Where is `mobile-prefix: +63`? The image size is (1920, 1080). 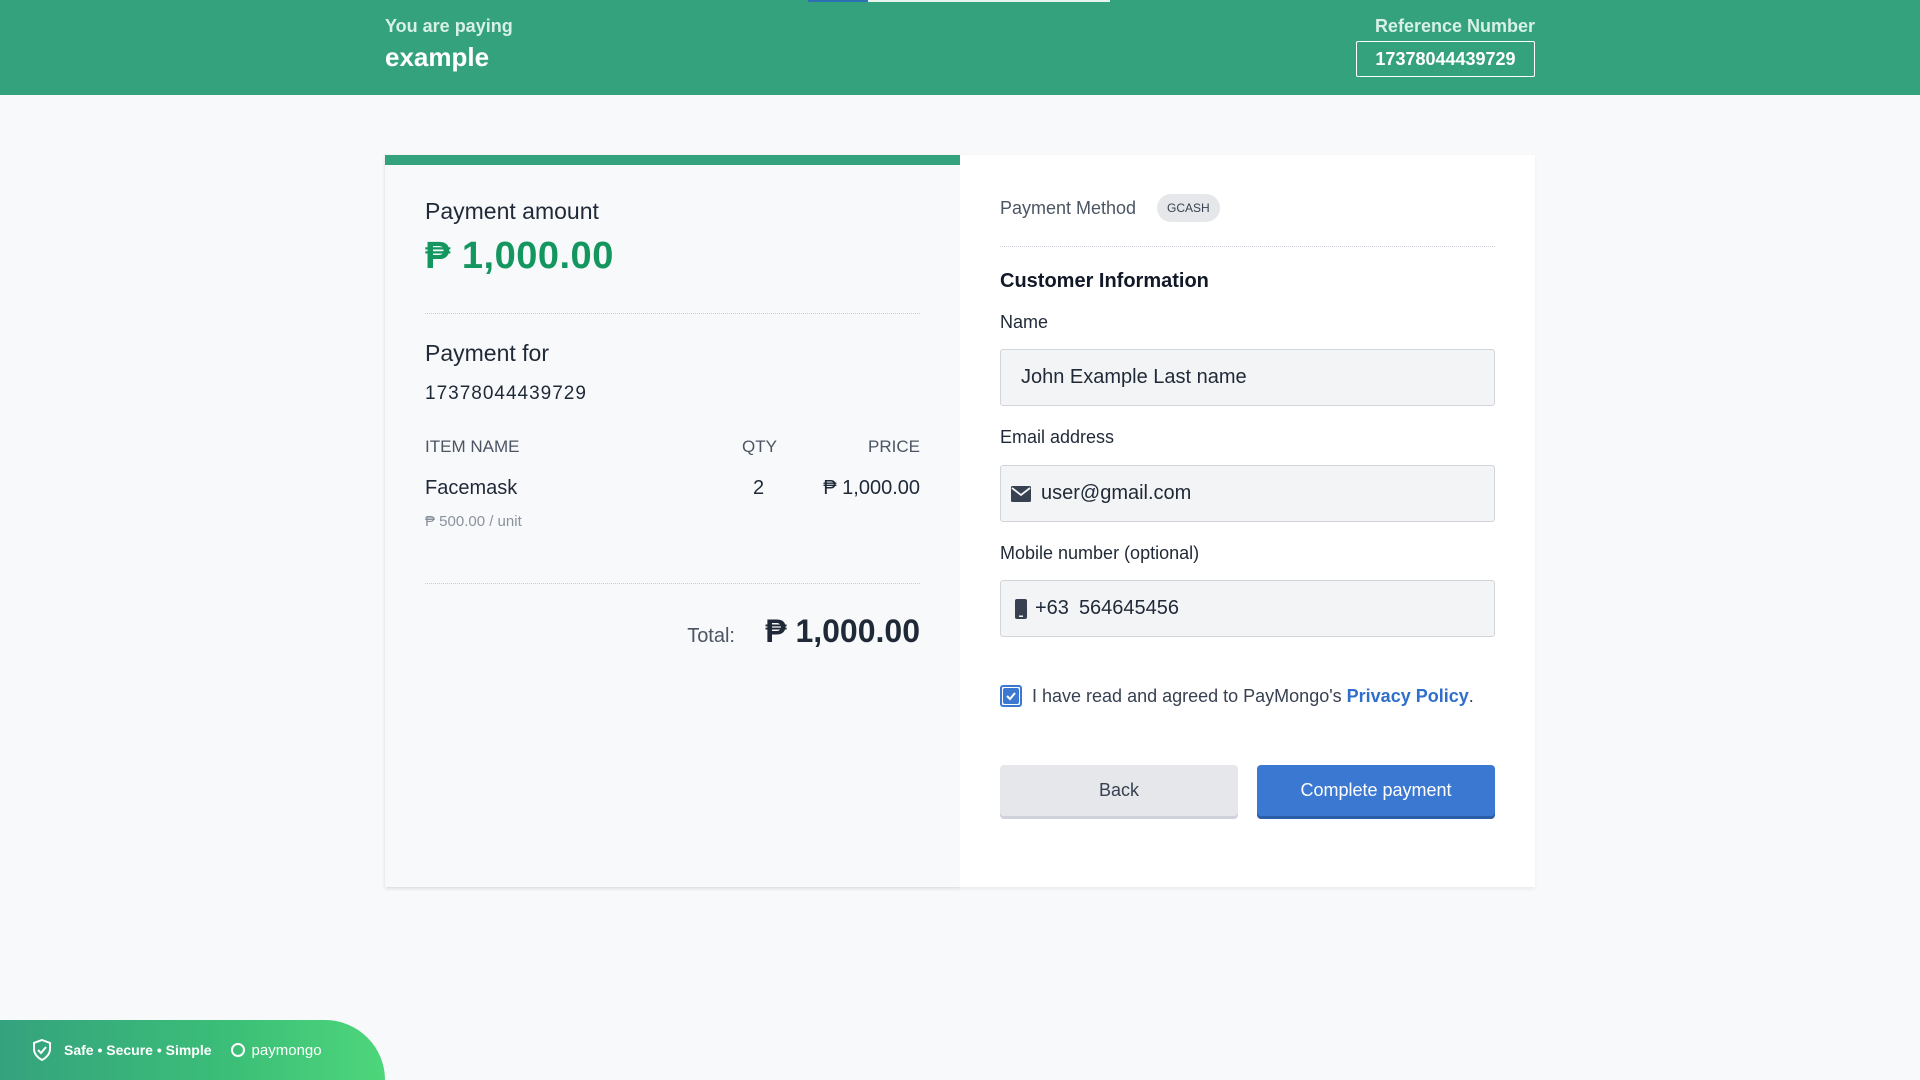 mobile-prefix: +63 is located at coordinates (1052, 608).